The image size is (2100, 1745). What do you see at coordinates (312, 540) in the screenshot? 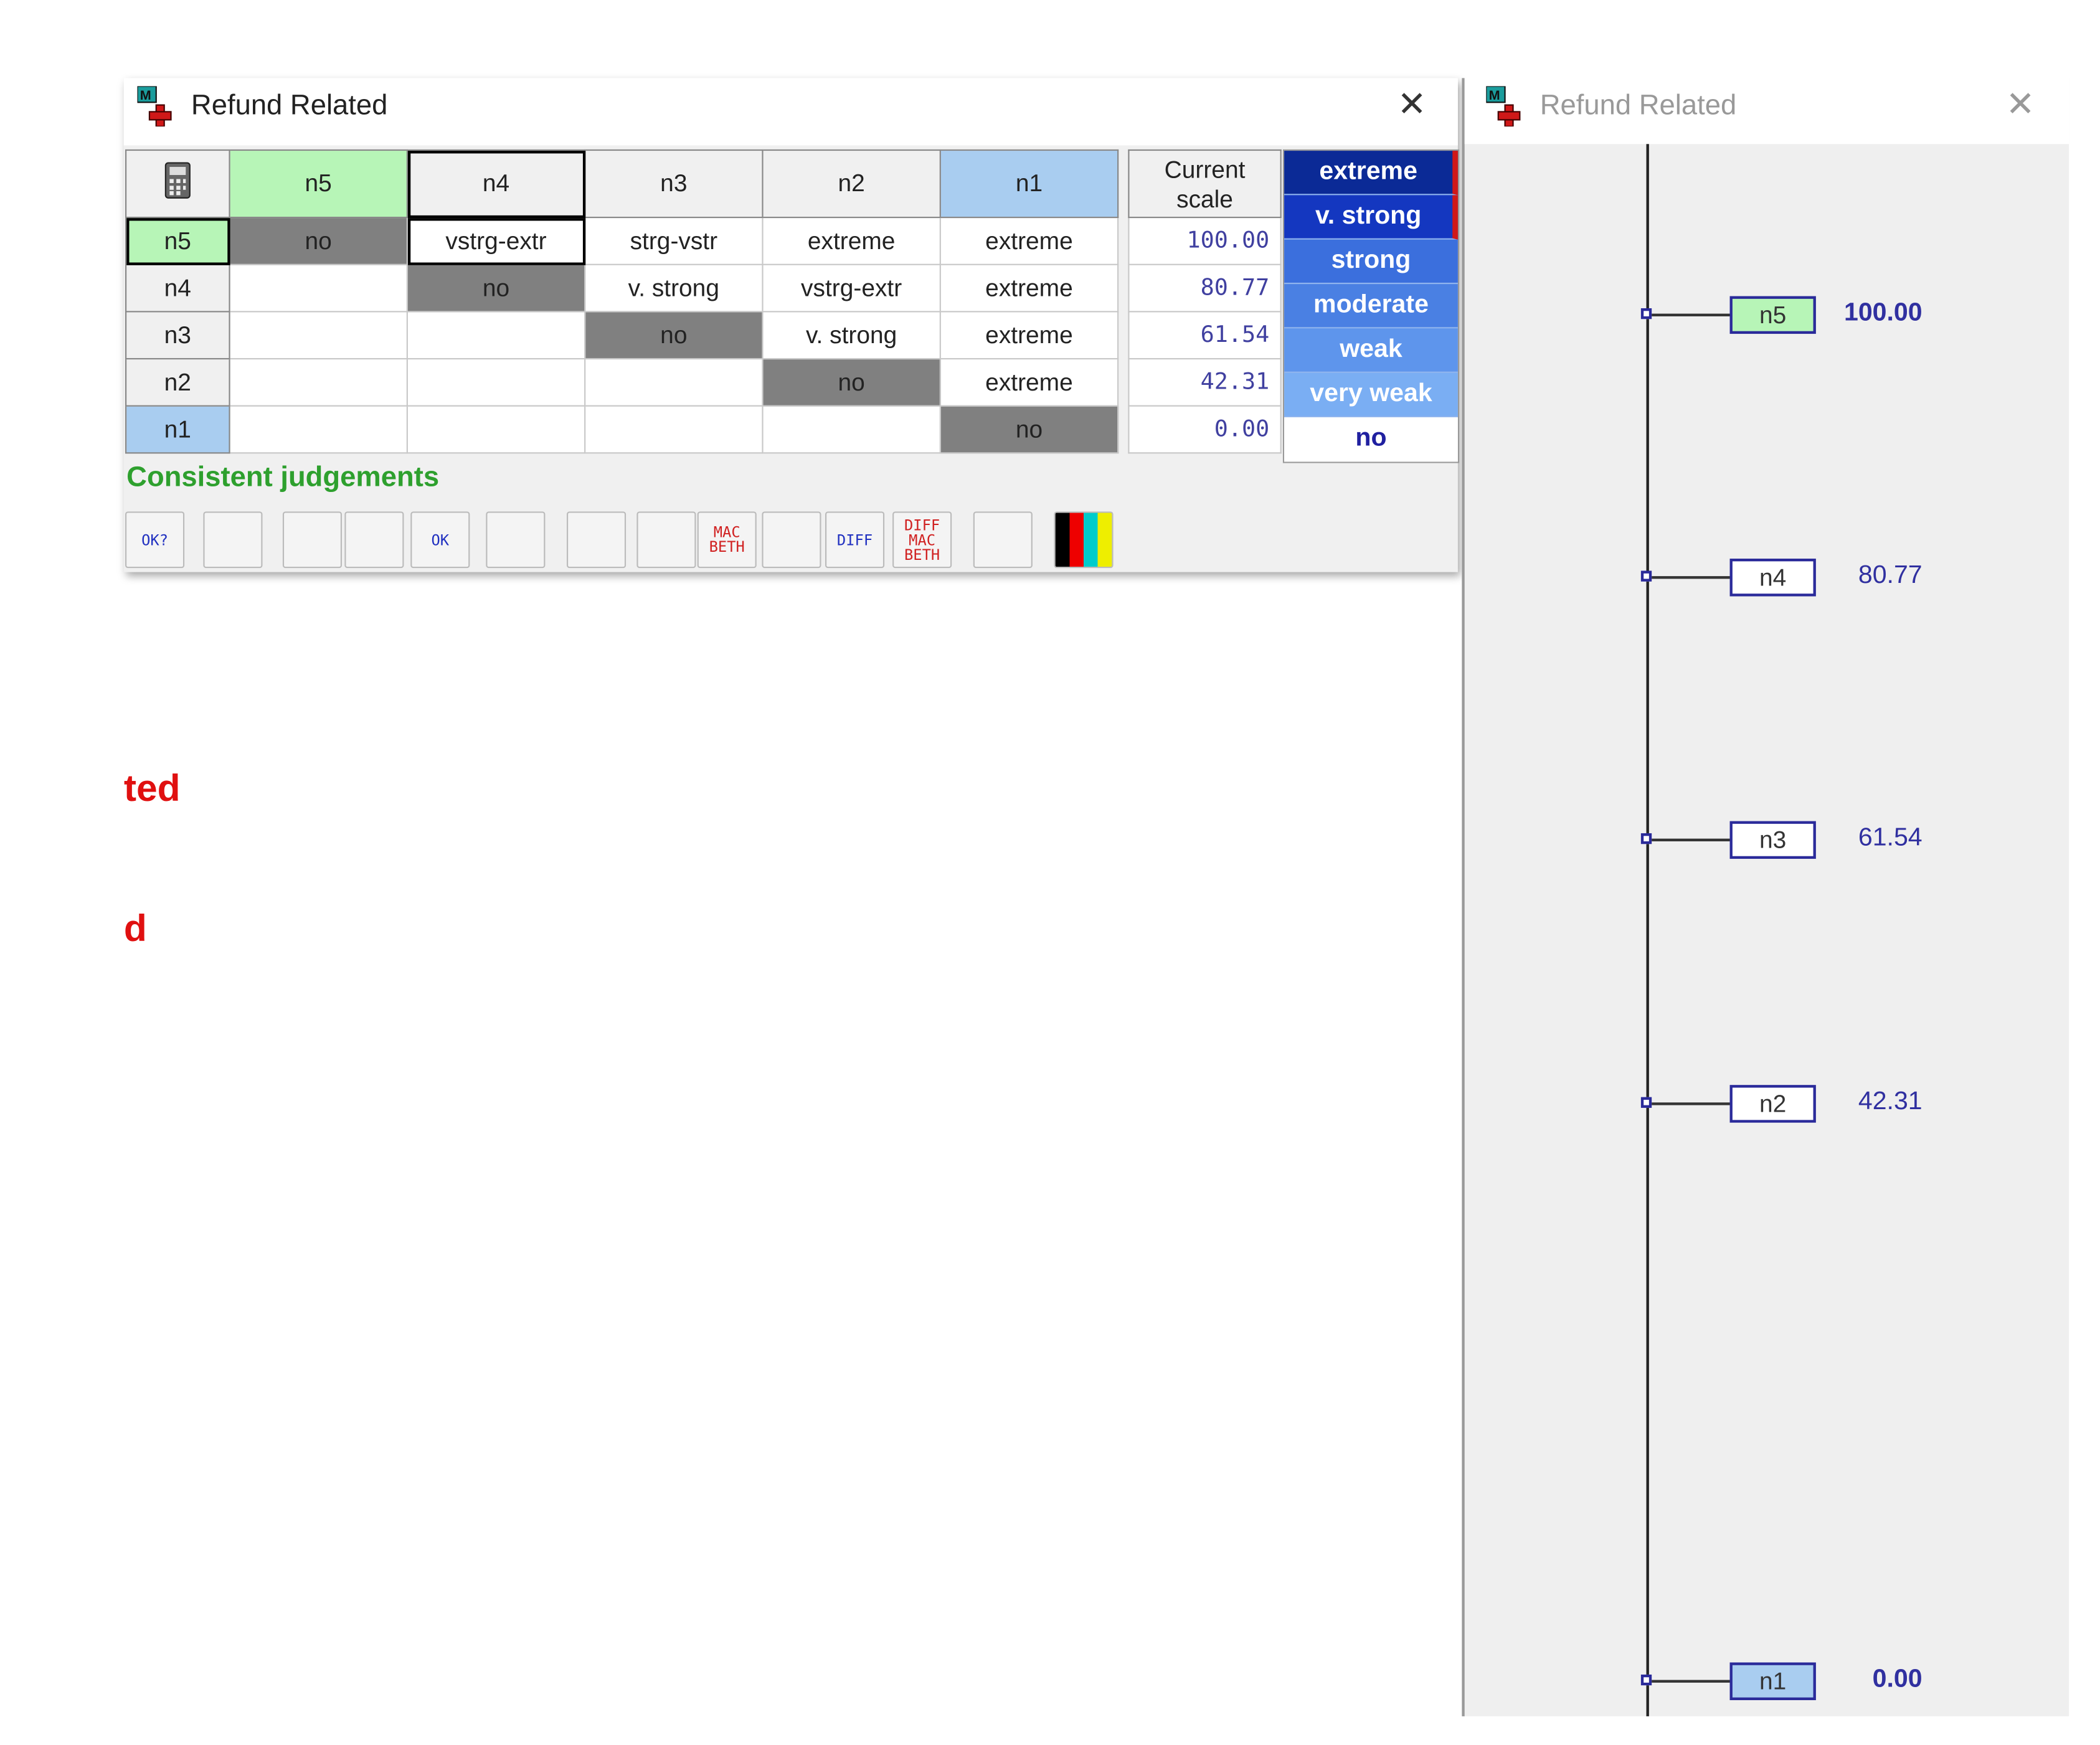
I see `suggestion-bulb-icon` at bounding box center [312, 540].